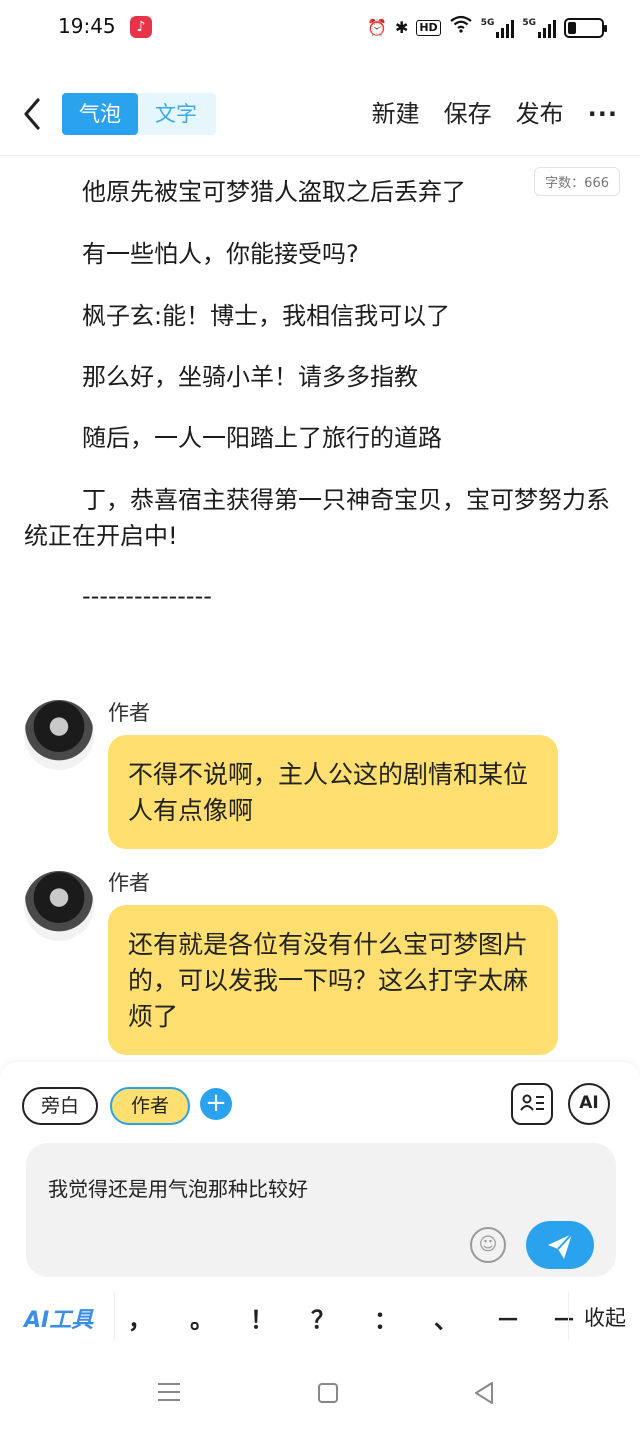  I want to click on message-input: 我觉得还是用气泡那种比较好 ☺, so click(321, 1210).